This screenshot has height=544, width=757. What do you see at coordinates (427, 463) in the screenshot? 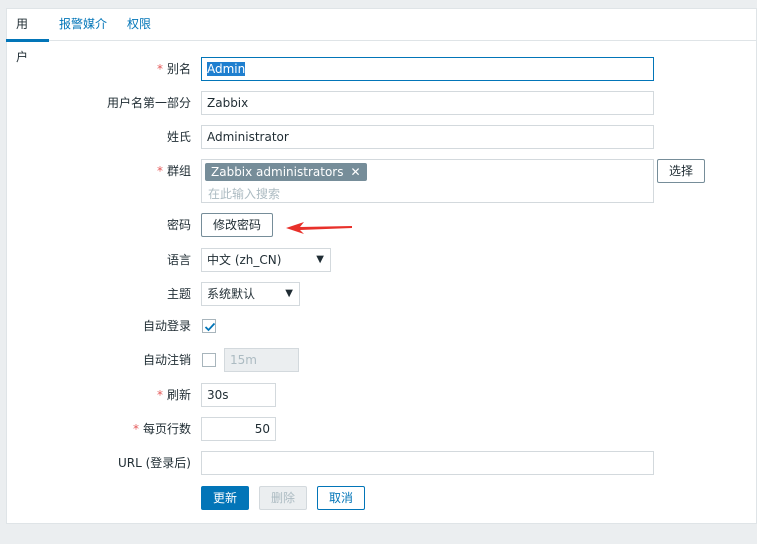
I see `url-input` at bounding box center [427, 463].